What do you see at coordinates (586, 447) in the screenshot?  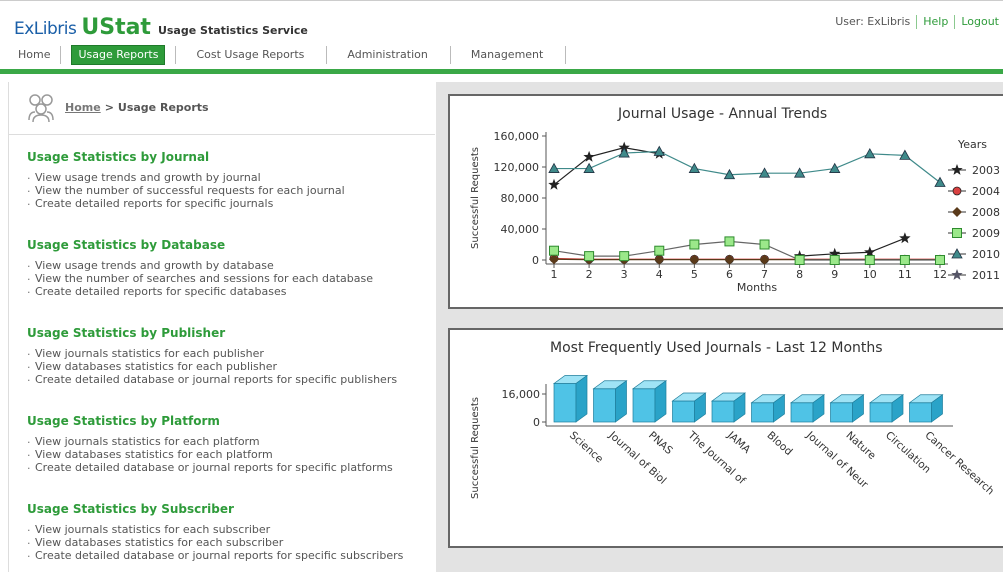 I see `x-tick-label: Science` at bounding box center [586, 447].